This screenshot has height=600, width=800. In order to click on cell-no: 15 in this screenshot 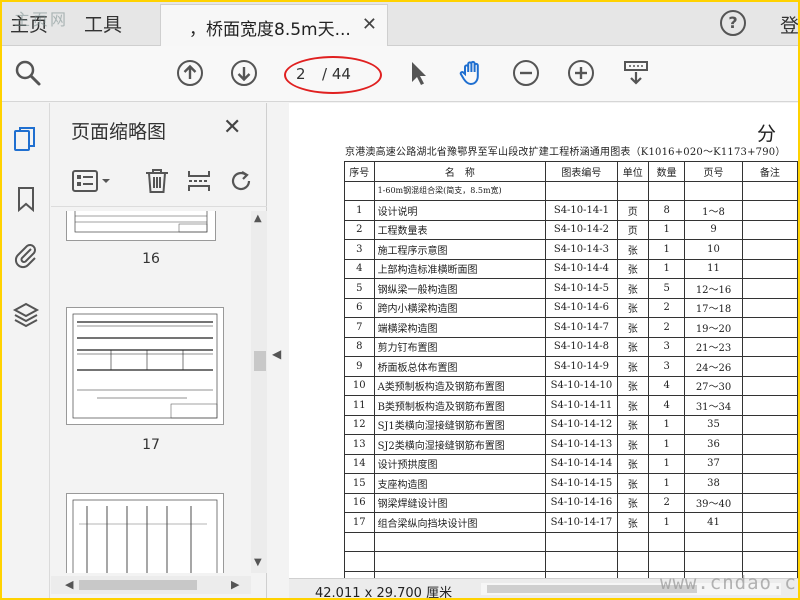, I will do `click(359, 483)`.